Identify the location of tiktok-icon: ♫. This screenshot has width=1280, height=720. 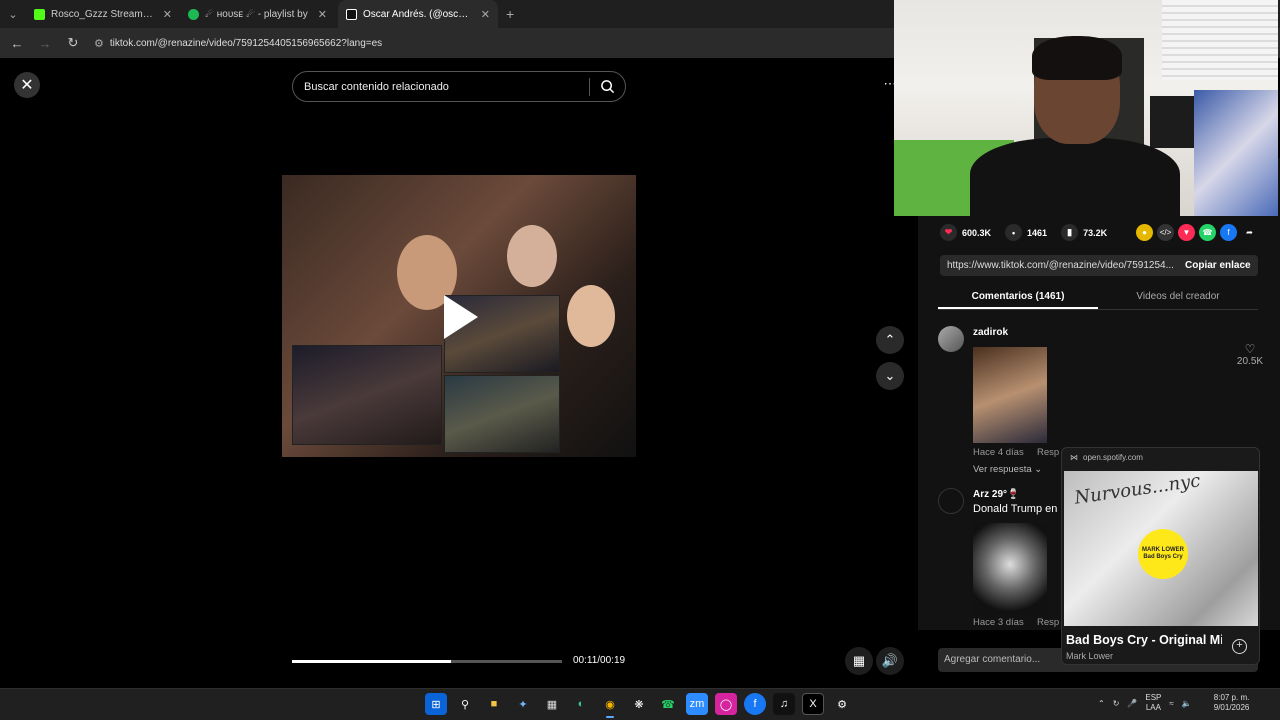
(784, 704).